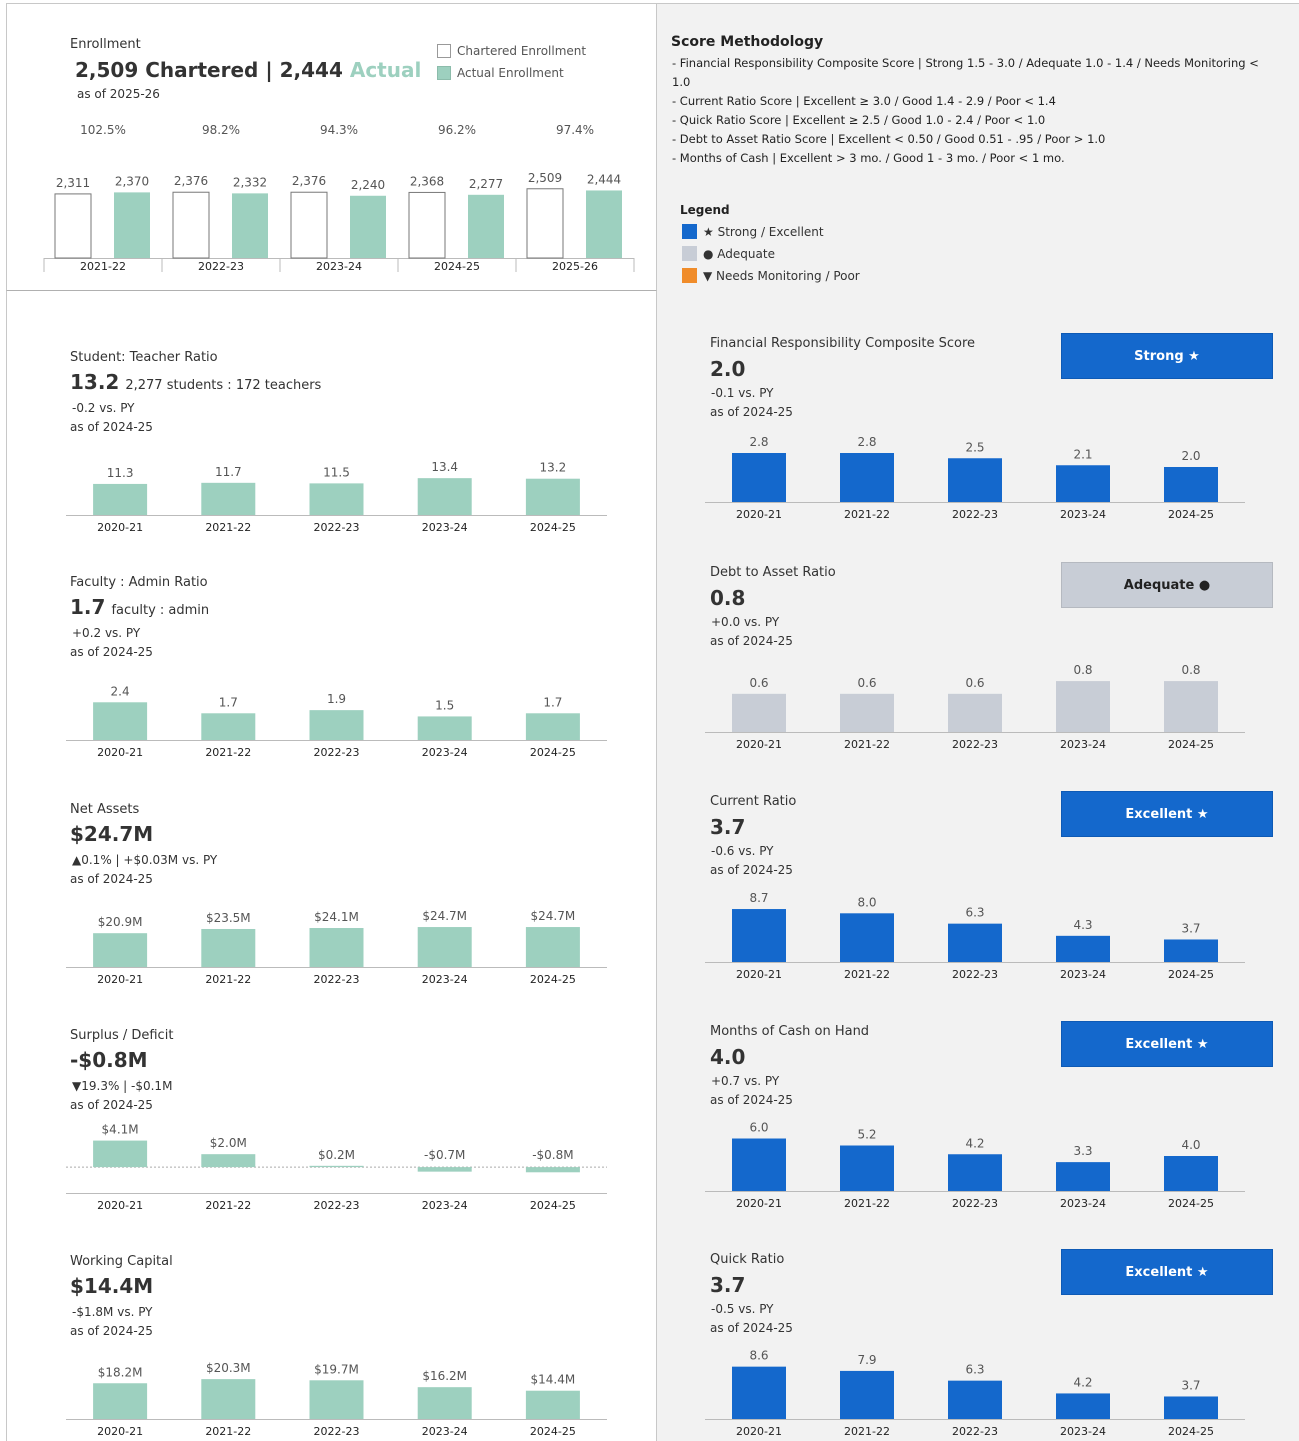 The height and width of the screenshot is (1441, 1299). I want to click on chart-data-label: 6.0, so click(758, 1128).